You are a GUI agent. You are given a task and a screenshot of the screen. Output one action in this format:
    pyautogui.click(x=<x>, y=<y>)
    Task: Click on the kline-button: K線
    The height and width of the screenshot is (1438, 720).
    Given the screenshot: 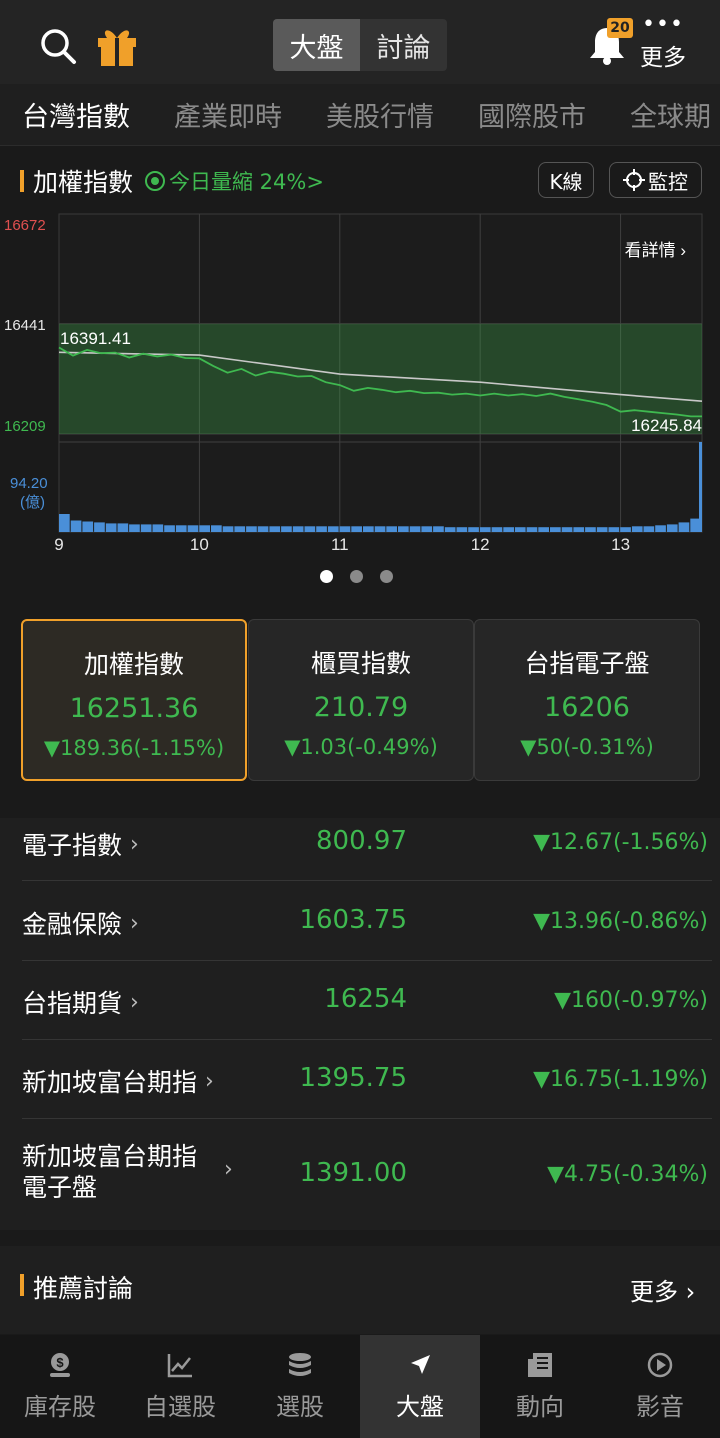 What is the action you would take?
    pyautogui.click(x=566, y=180)
    